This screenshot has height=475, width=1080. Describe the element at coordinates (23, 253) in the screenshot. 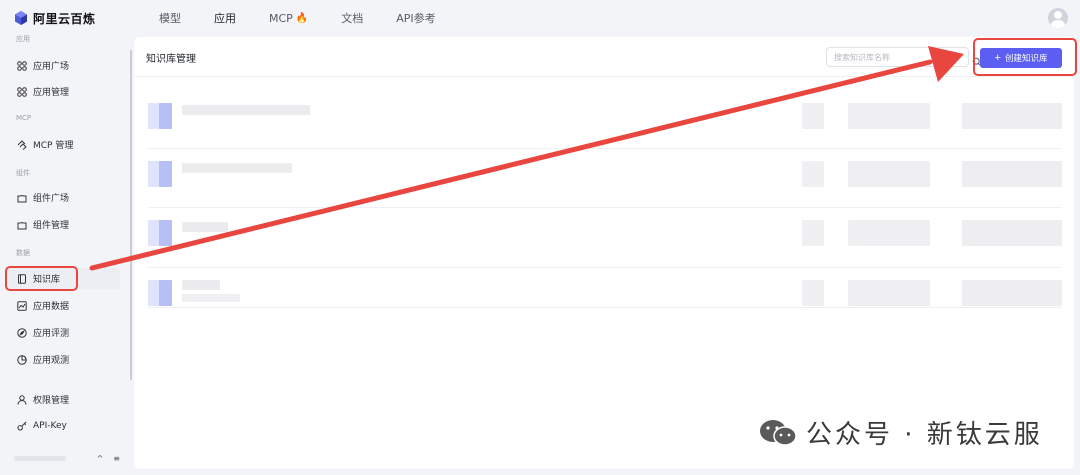

I see `sidebar-group-data: 数据` at that location.